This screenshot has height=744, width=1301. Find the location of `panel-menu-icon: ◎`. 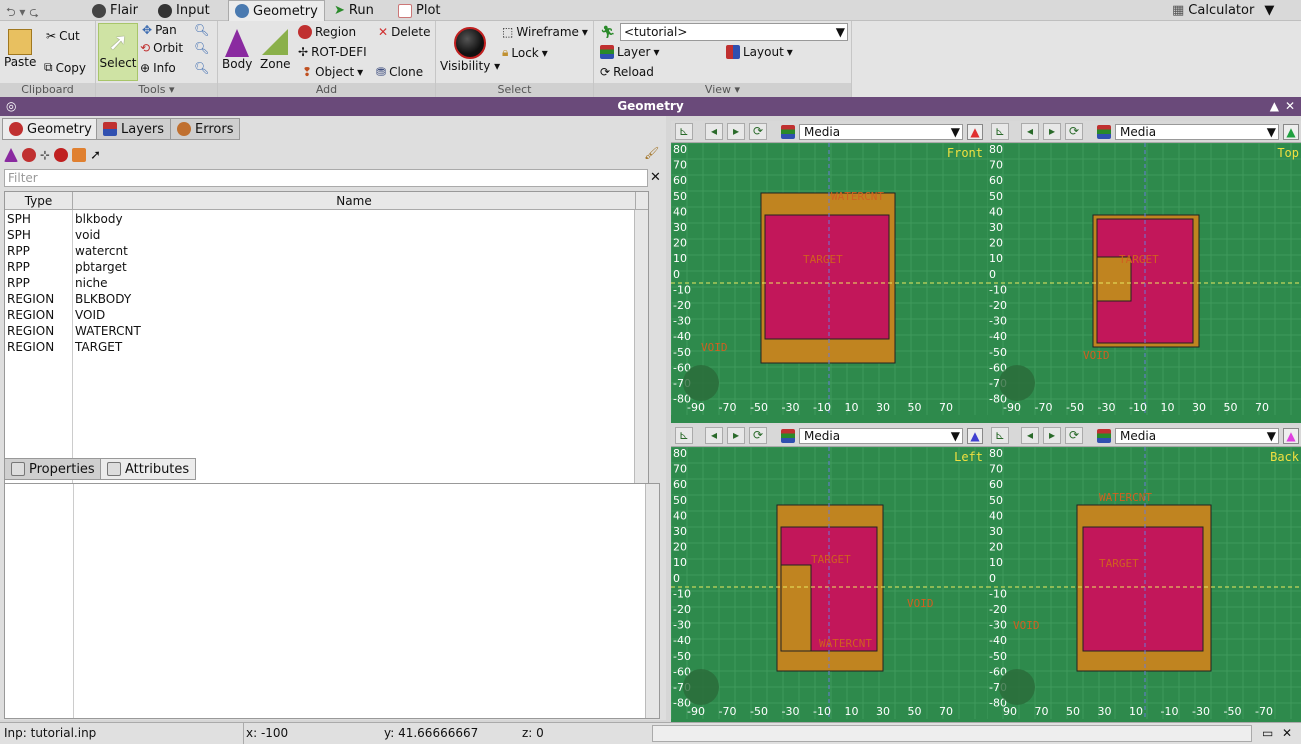

panel-menu-icon: ◎ is located at coordinates (11, 106).